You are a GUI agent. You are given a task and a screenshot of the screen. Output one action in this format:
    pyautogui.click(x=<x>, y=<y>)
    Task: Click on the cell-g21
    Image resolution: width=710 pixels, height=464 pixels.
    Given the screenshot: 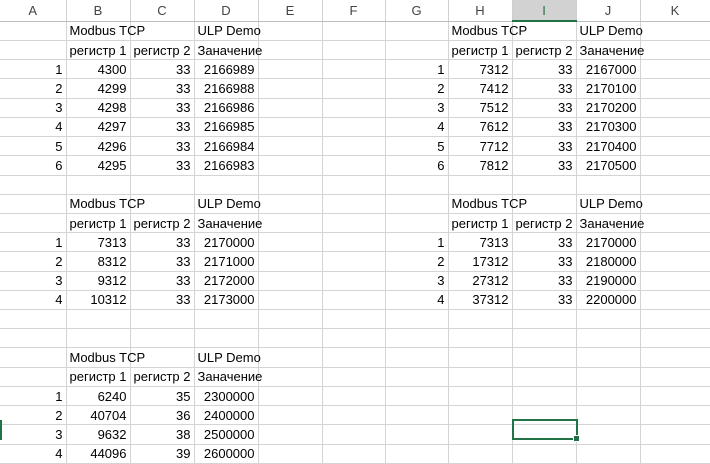 What is the action you would take?
    pyautogui.click(x=417, y=415)
    